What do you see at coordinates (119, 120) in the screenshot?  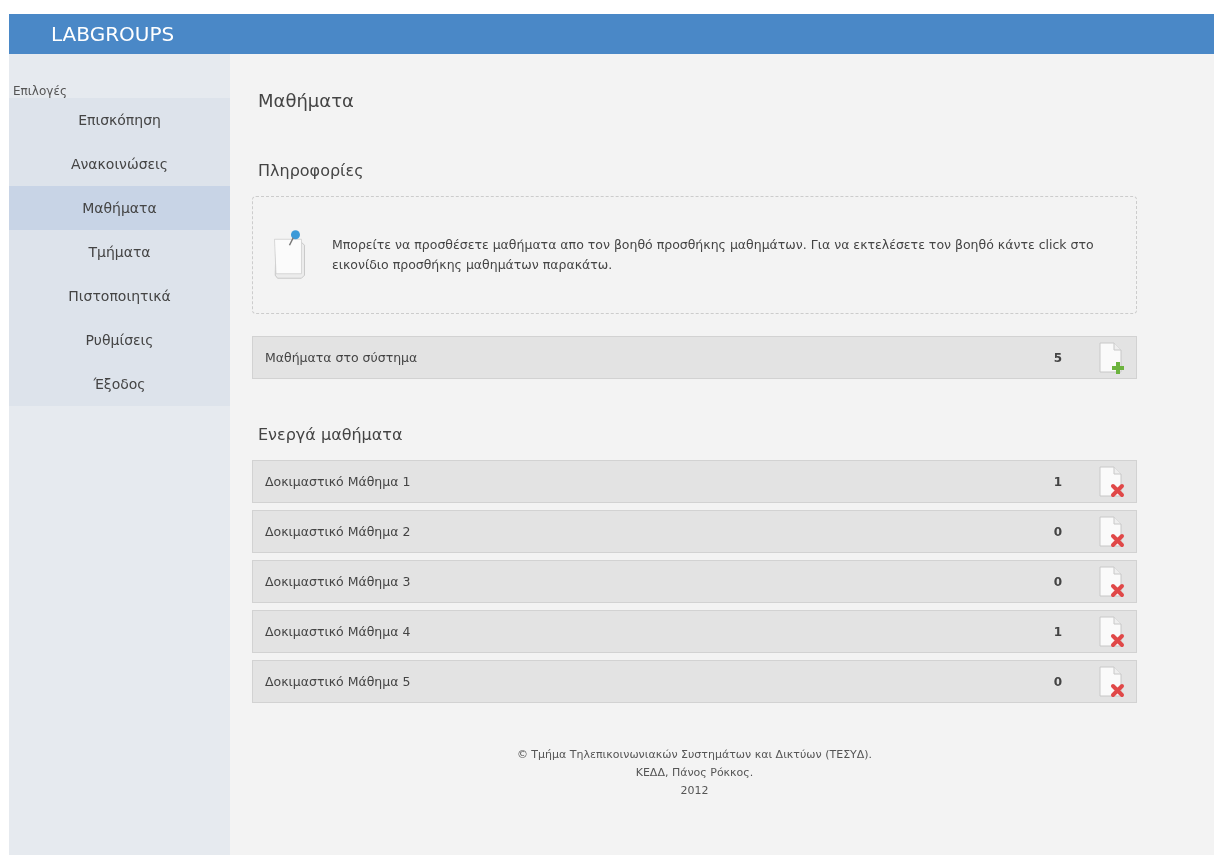 I see `sidebar-item: Επισκόπηση` at bounding box center [119, 120].